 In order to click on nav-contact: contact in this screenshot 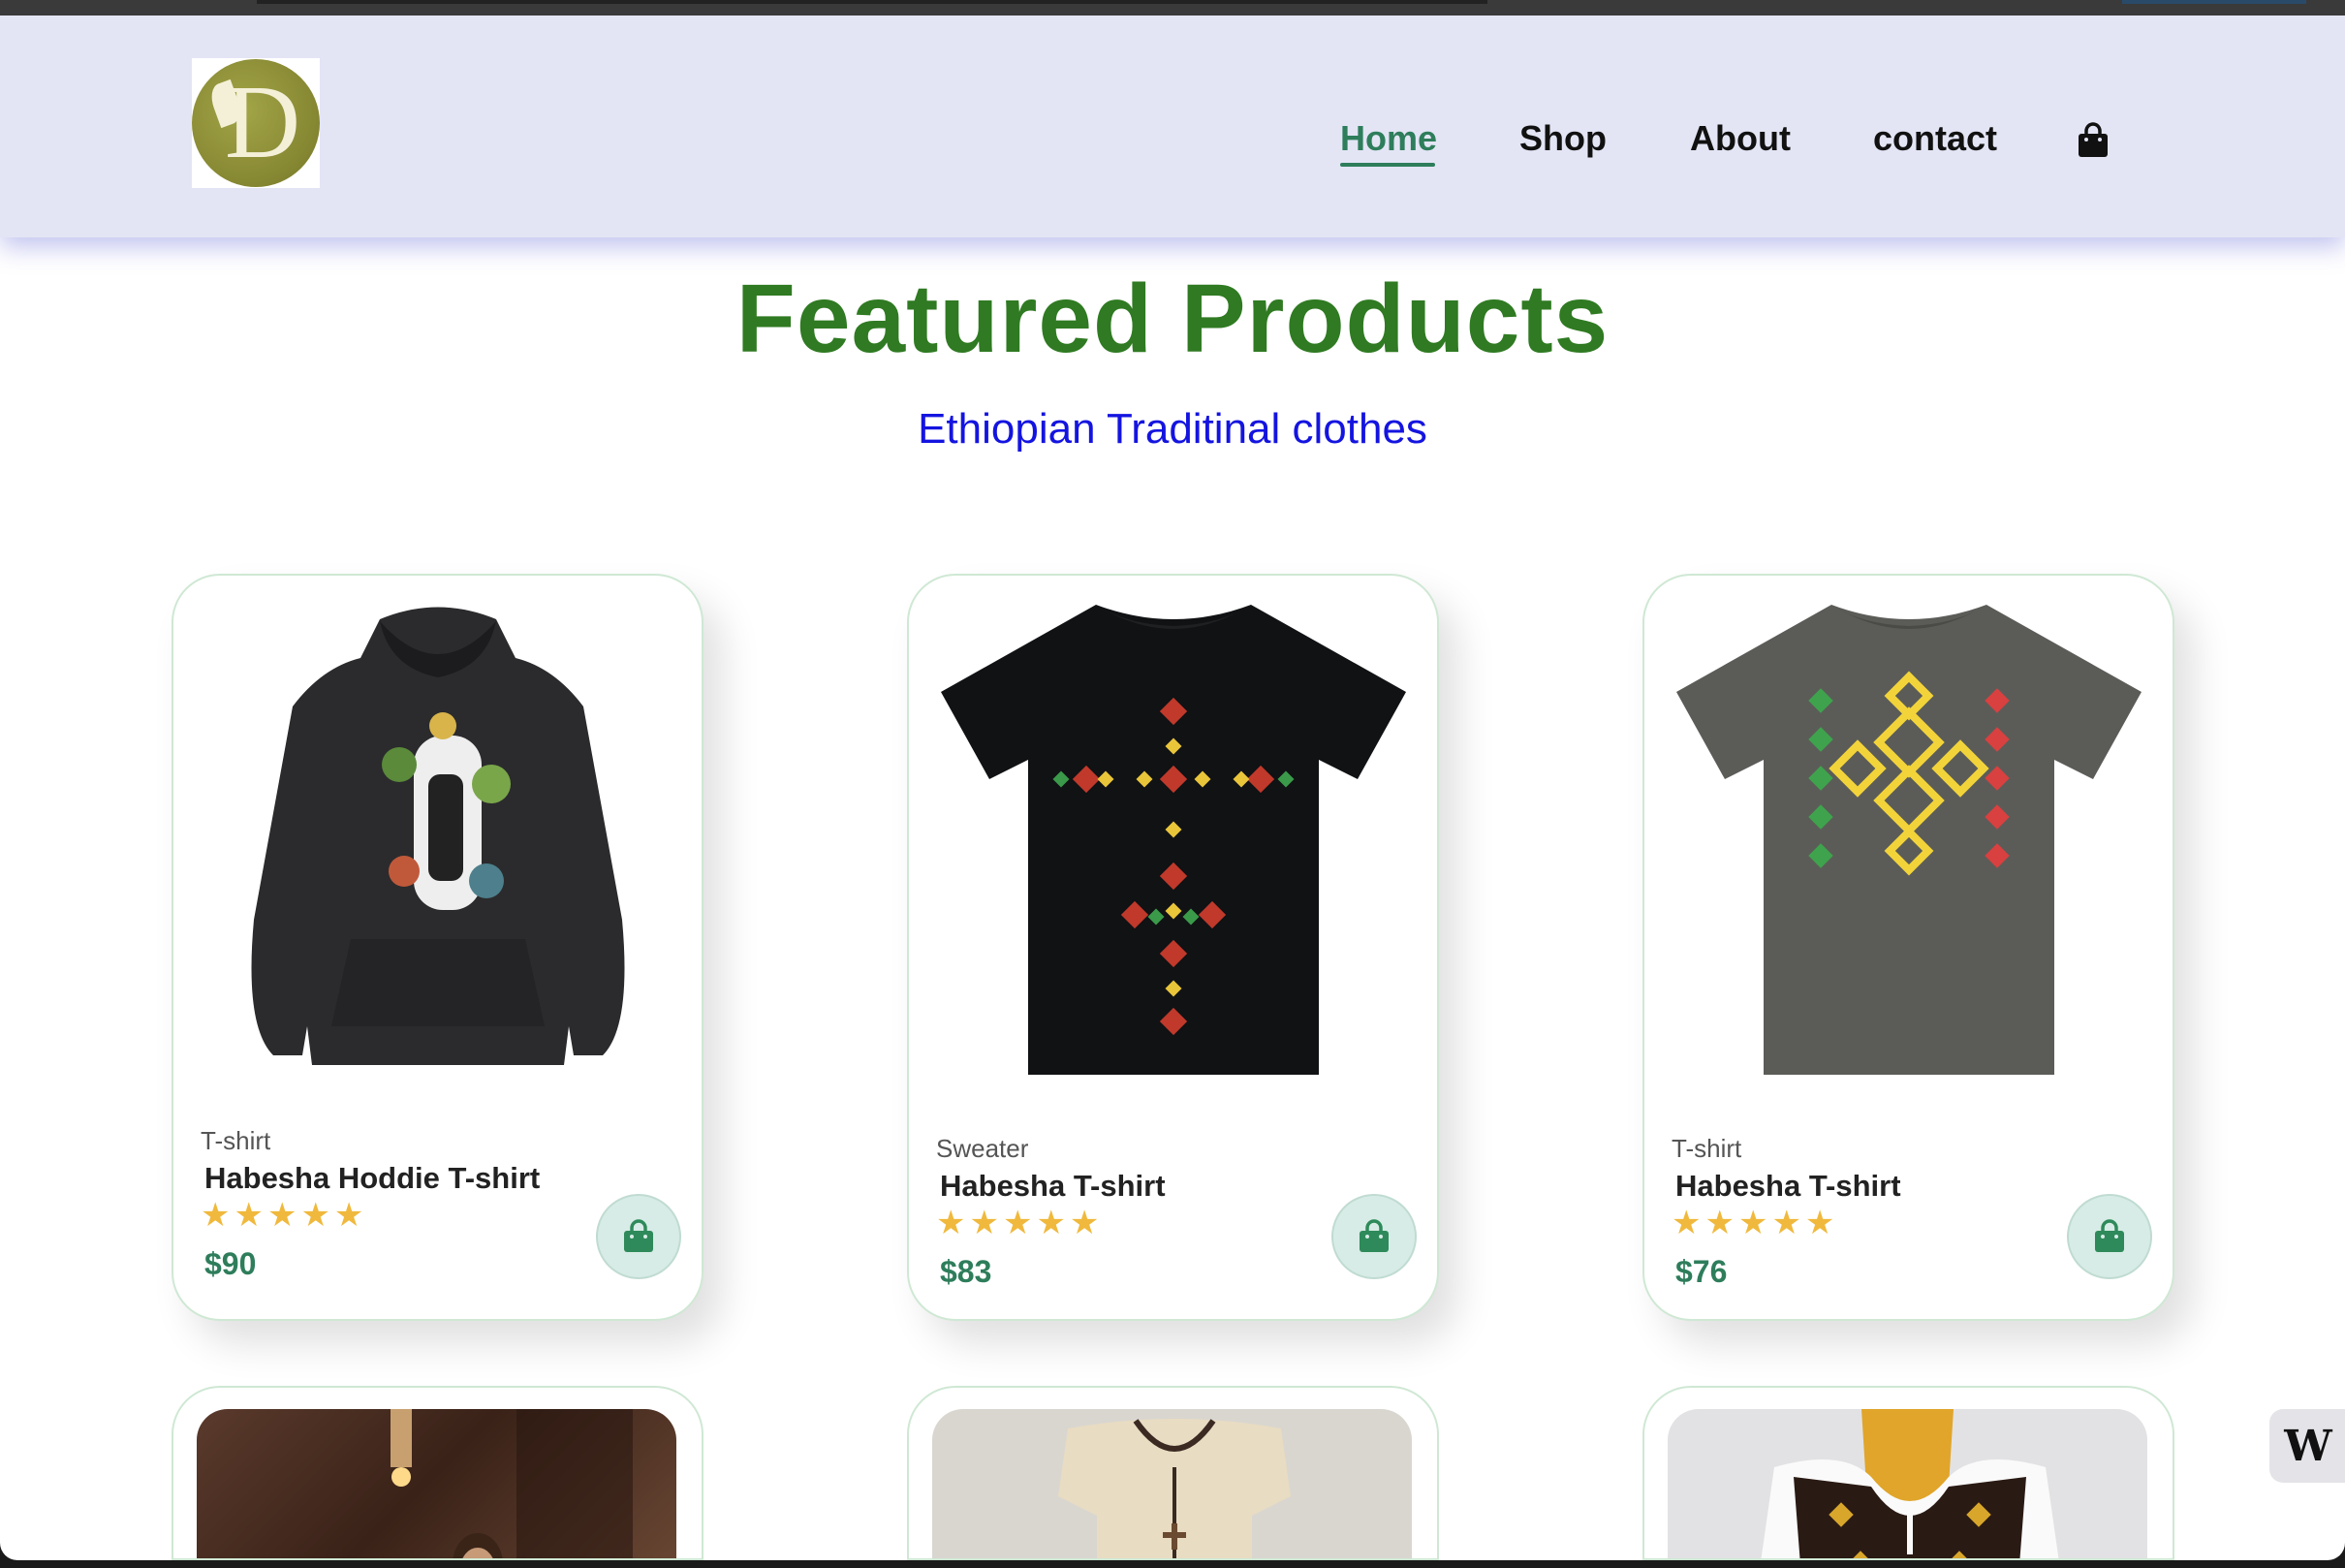, I will do `click(1935, 138)`.